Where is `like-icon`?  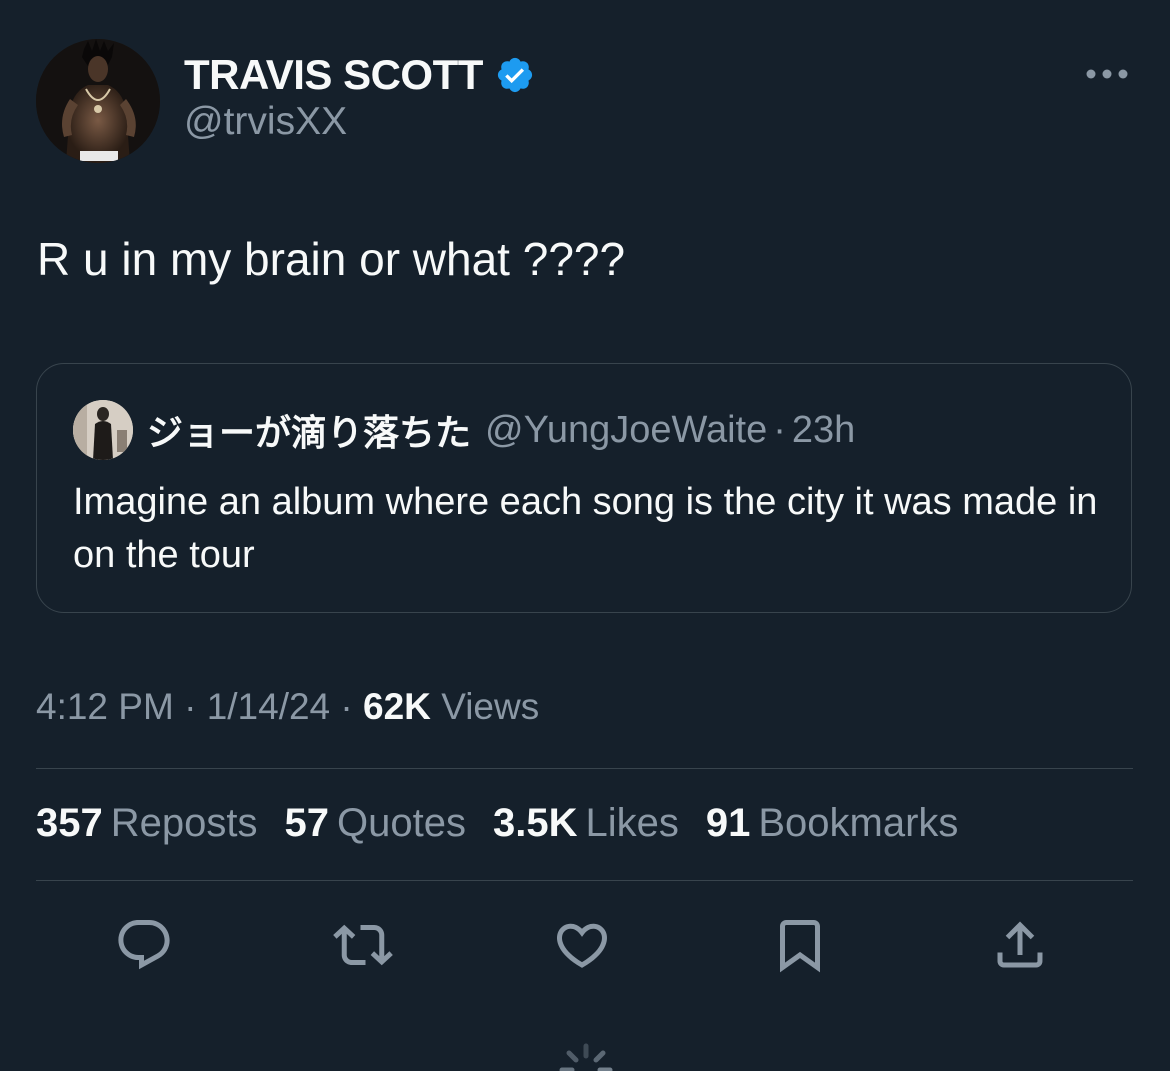 like-icon is located at coordinates (582, 945).